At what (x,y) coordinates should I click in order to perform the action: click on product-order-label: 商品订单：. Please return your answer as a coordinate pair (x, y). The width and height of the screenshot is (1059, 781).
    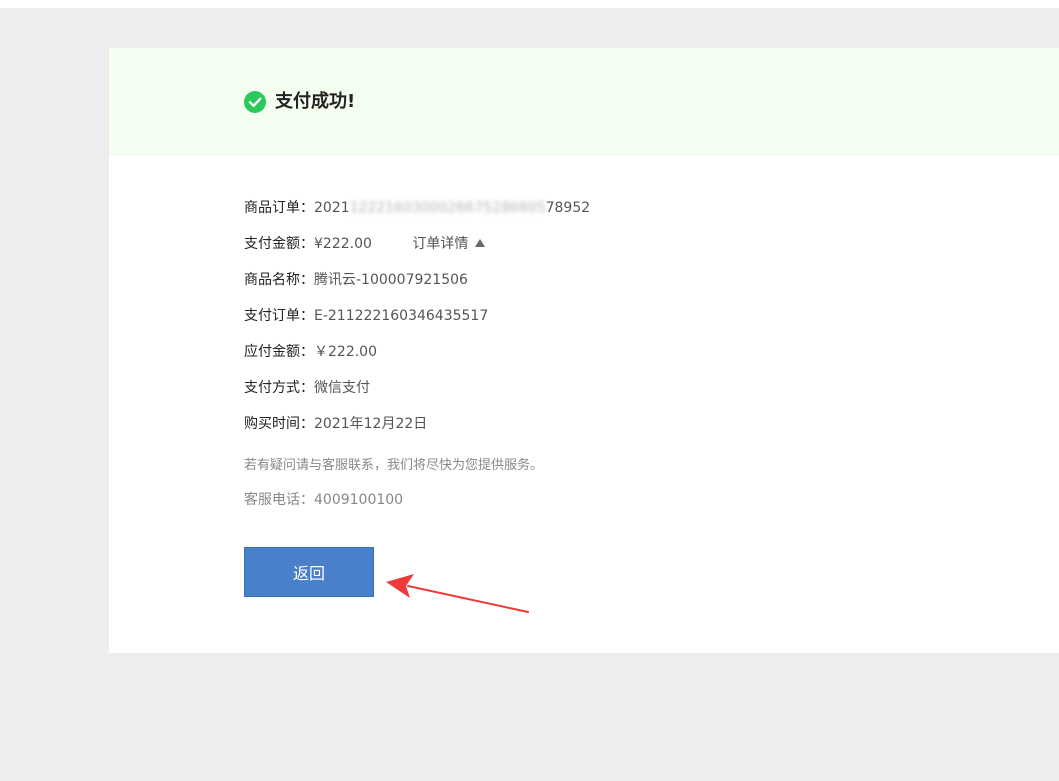
    Looking at the image, I should click on (279, 208).